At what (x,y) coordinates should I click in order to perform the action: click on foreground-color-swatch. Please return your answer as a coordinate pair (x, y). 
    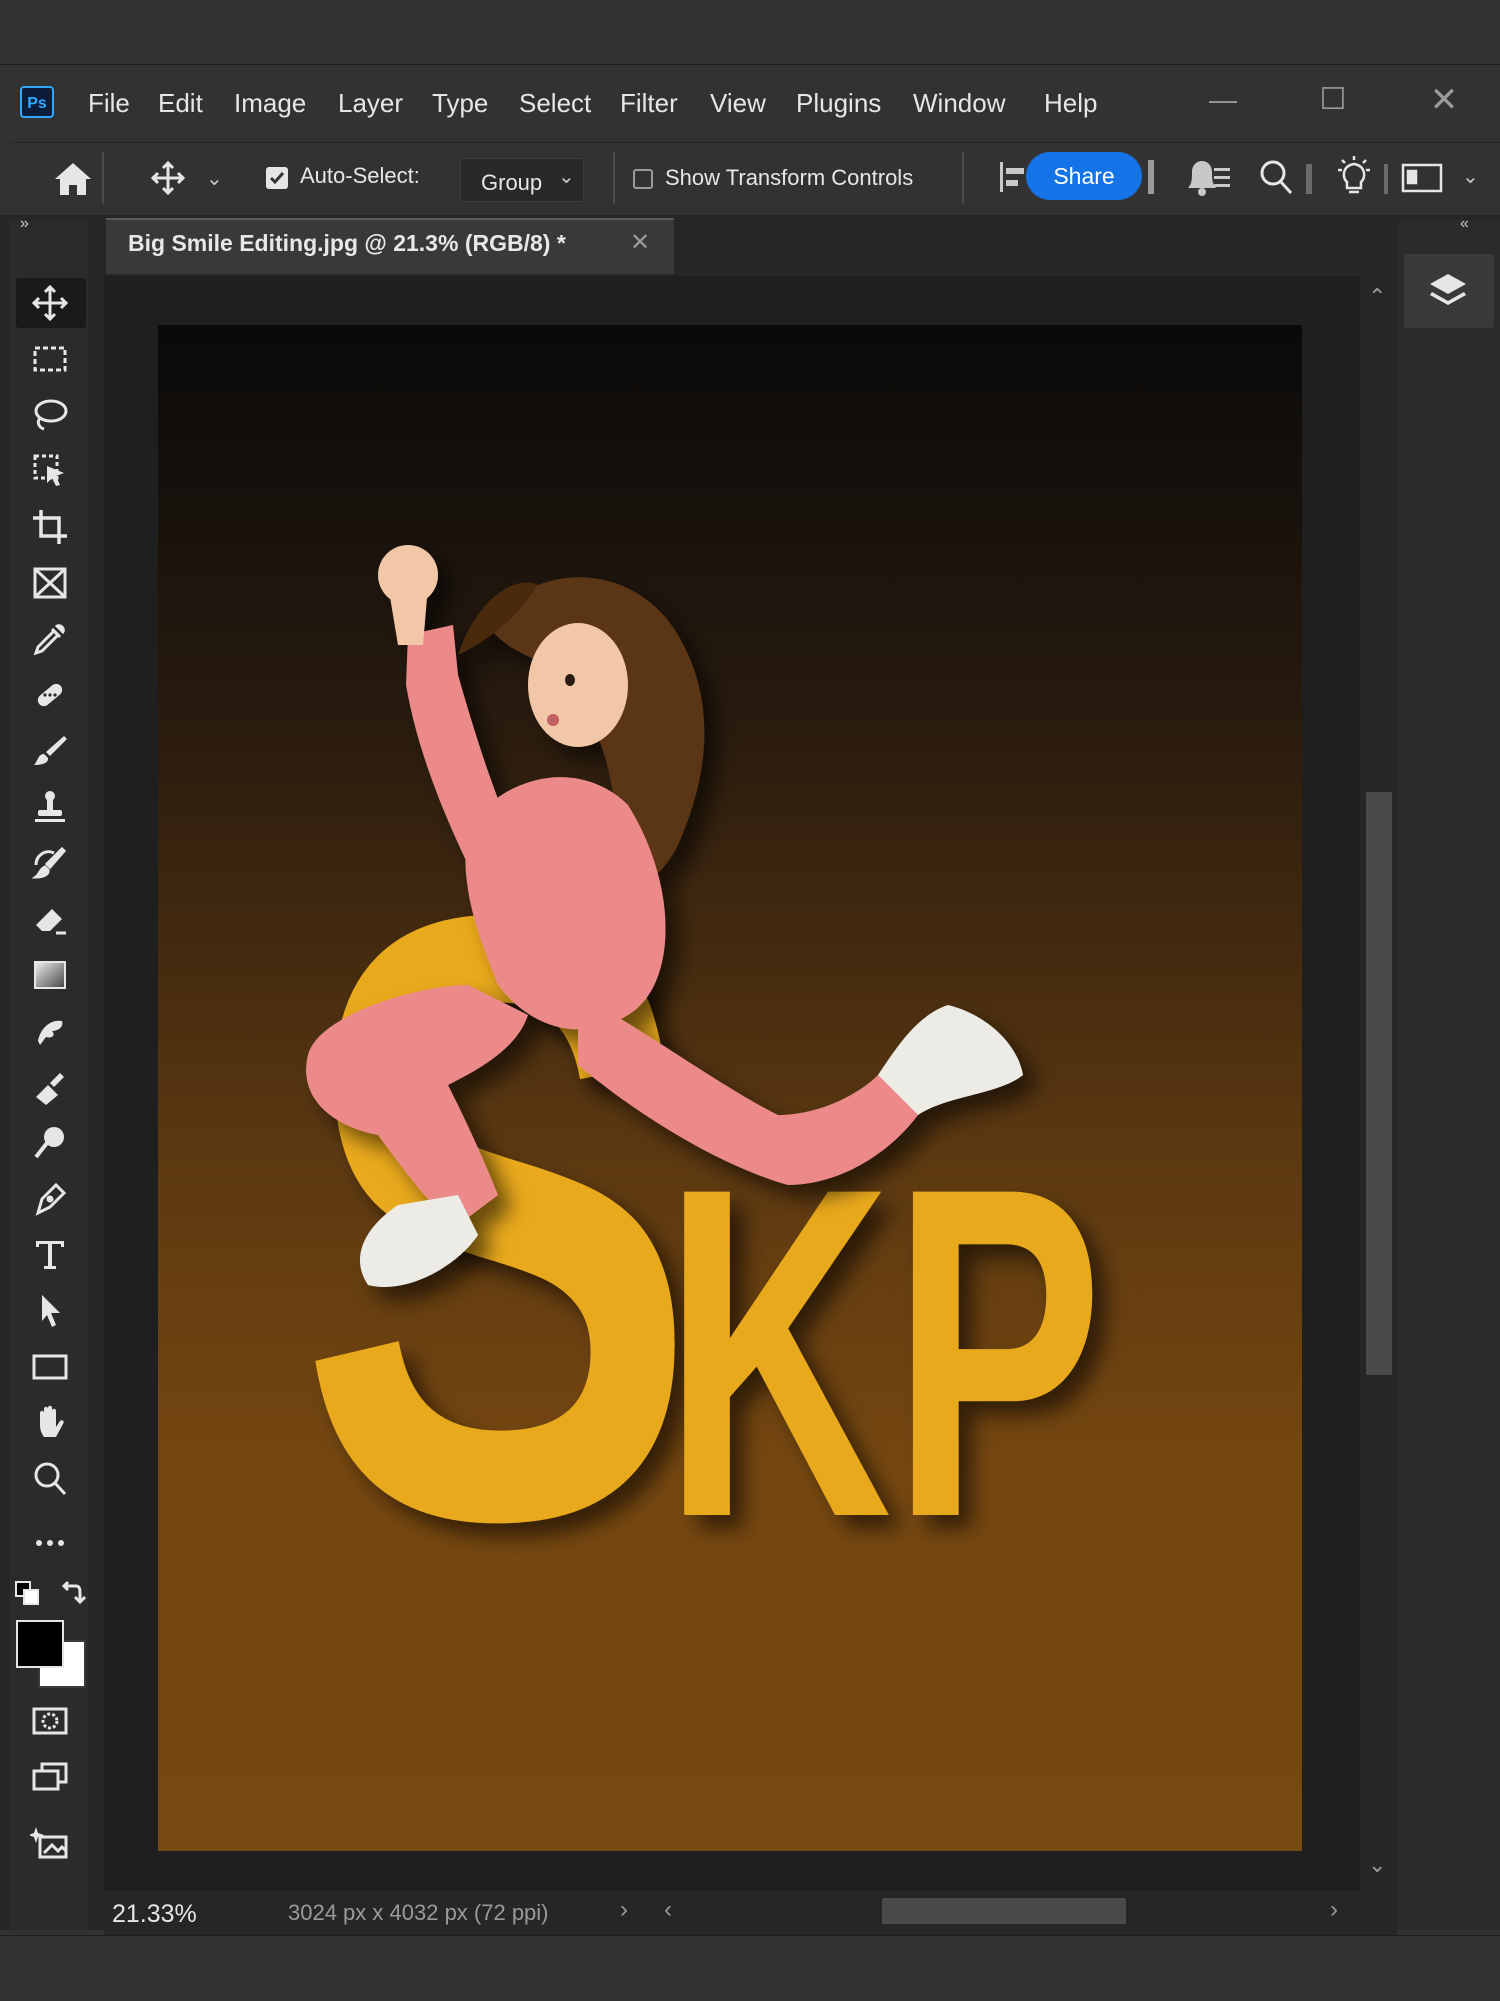
    Looking at the image, I should click on (40, 1644).